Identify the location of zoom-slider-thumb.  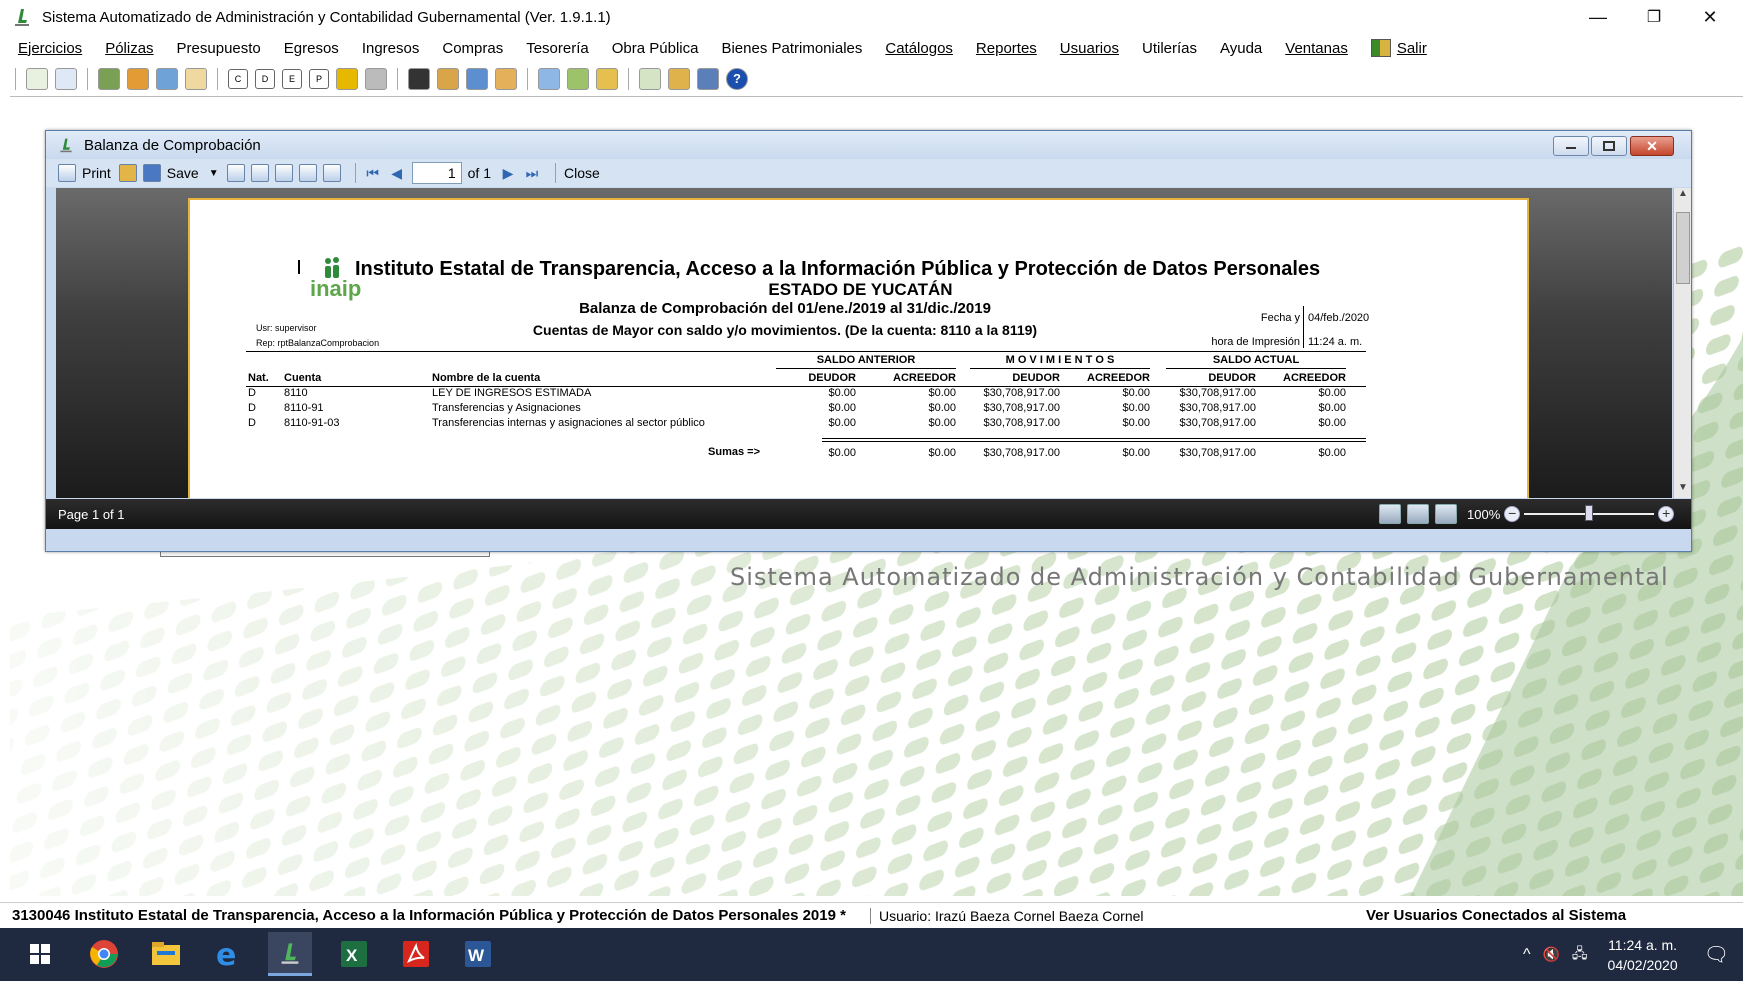
(1589, 513).